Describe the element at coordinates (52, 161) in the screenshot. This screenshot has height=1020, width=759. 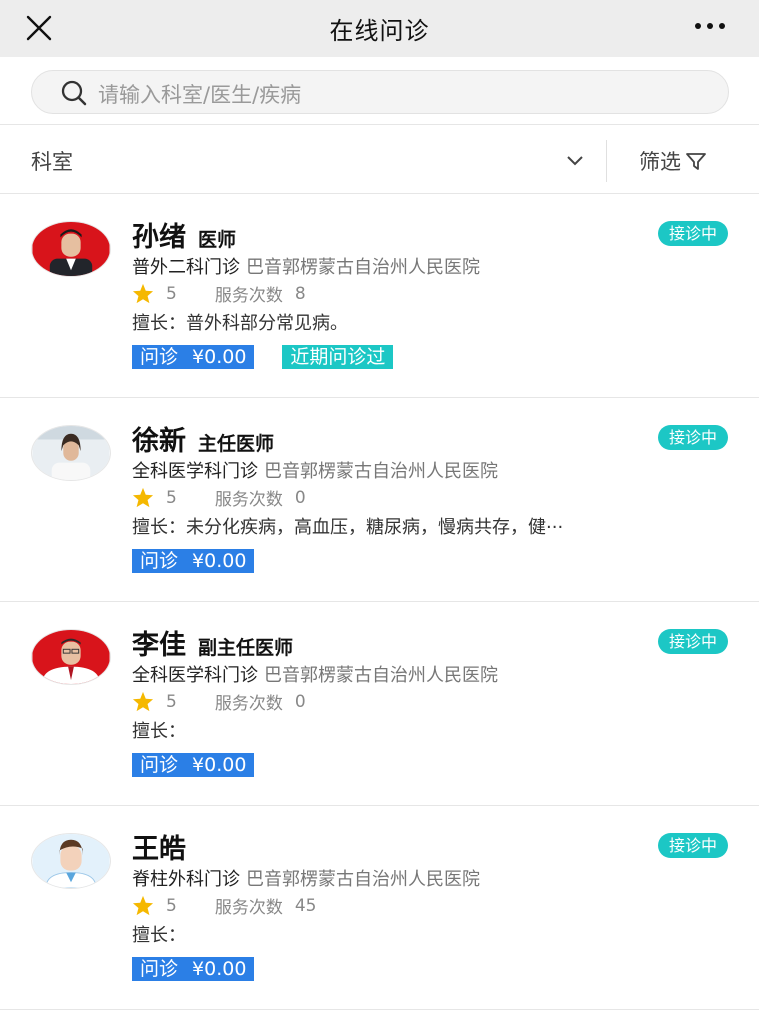
I see `department-dropdown: 科室` at that location.